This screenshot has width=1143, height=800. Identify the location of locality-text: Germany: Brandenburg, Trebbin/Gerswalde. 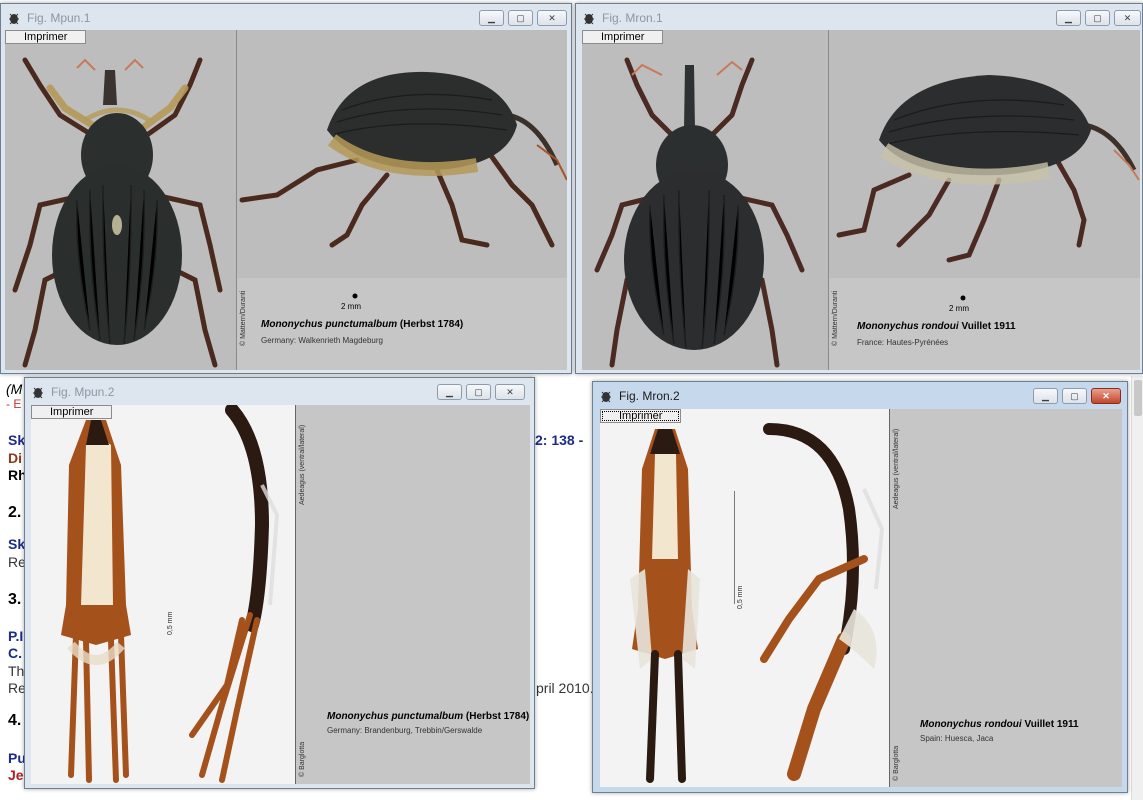
(405, 730).